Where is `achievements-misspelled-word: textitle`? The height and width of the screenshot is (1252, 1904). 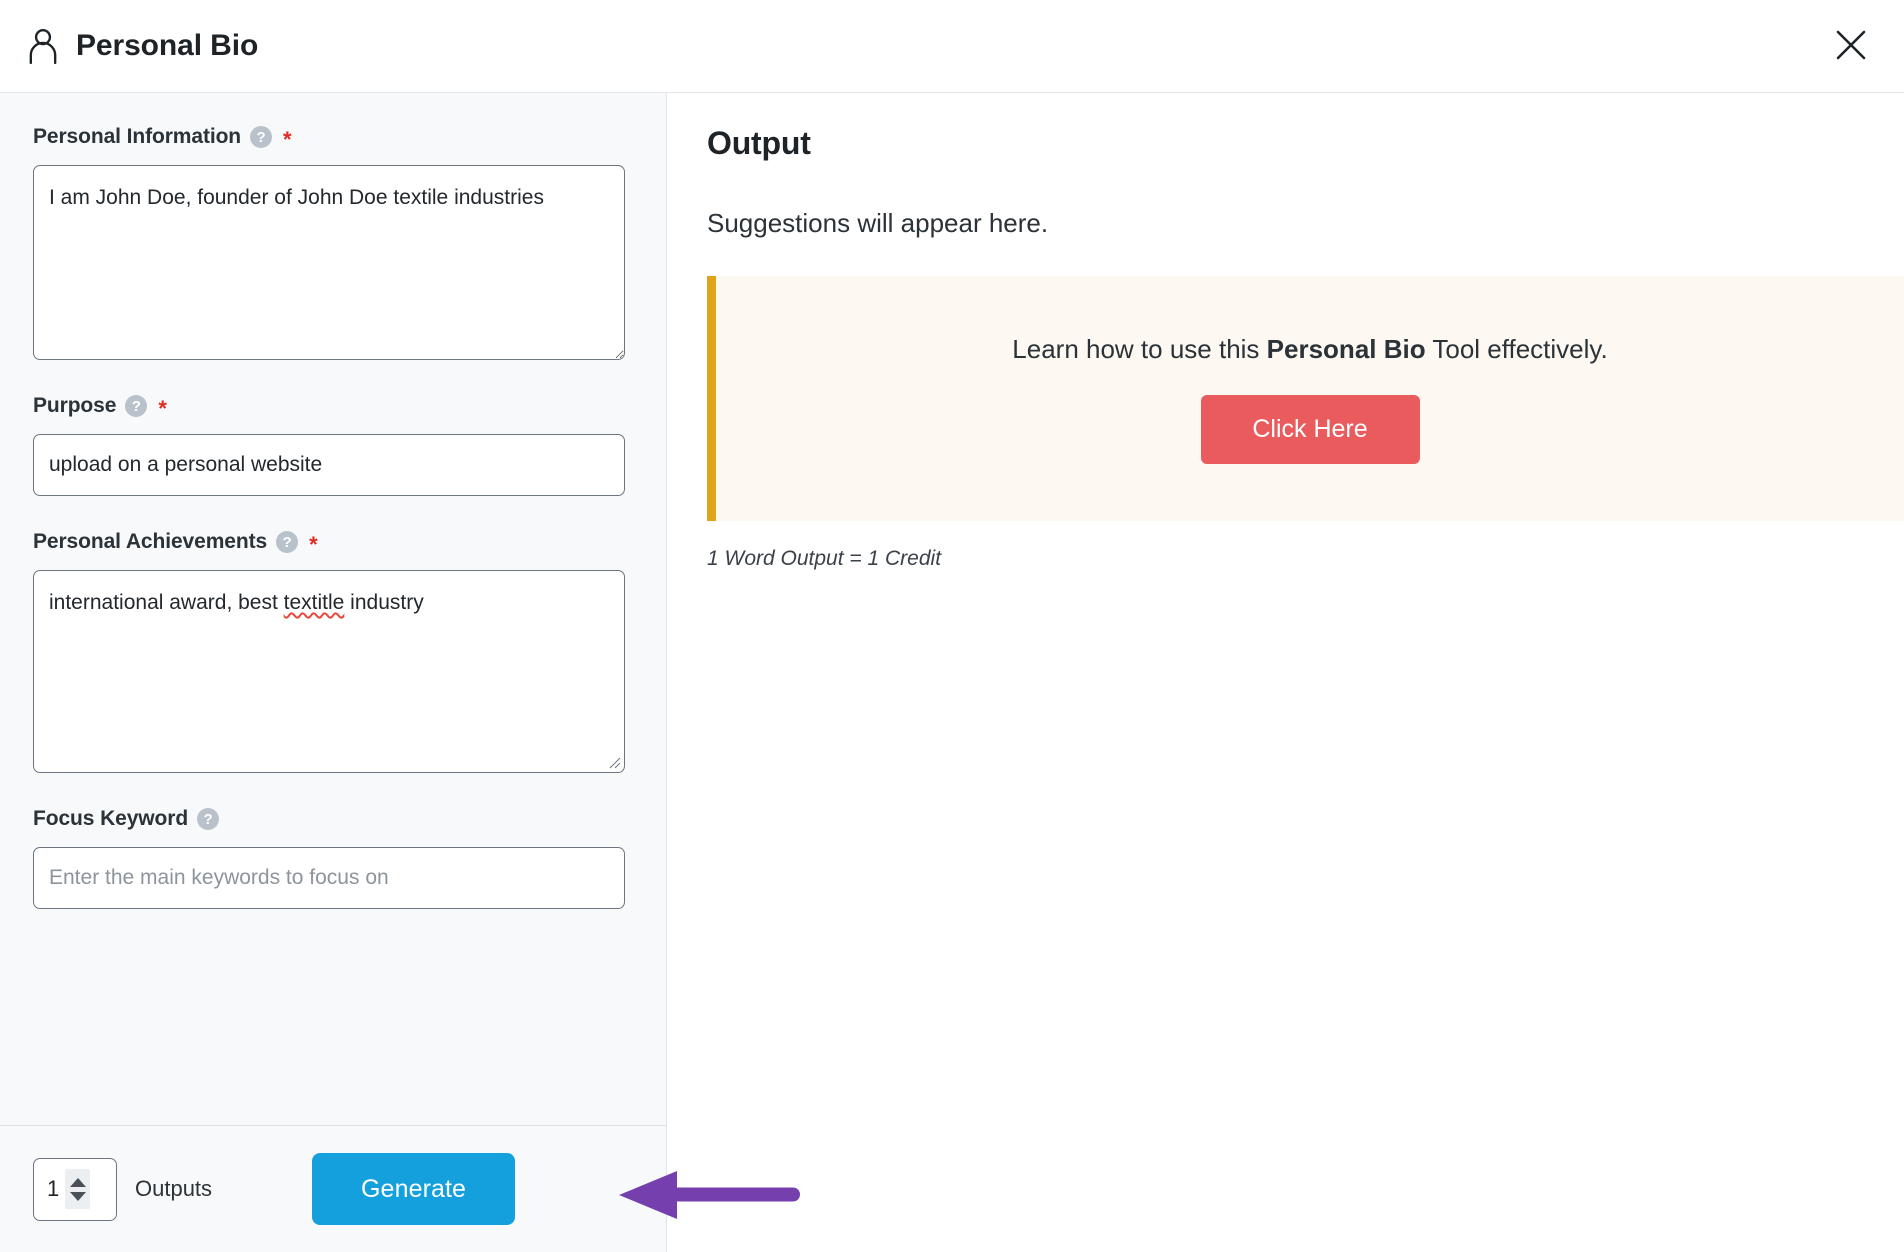 achievements-misspelled-word: textitle is located at coordinates (314, 602).